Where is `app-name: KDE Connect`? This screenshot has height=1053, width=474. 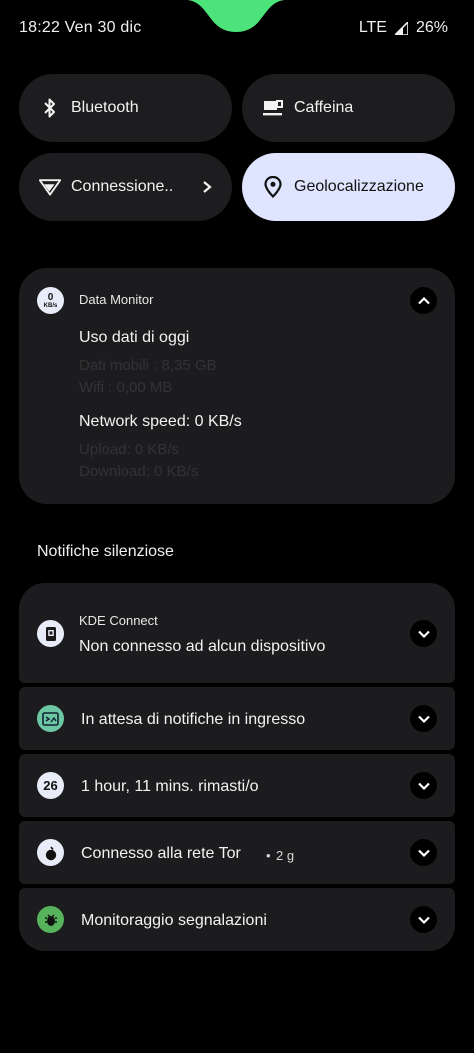
app-name: KDE Connect is located at coordinates (118, 620).